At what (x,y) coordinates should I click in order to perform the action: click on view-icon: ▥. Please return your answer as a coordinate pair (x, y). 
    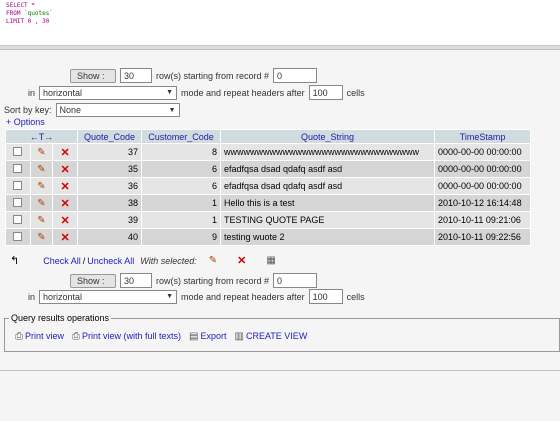
    Looking at the image, I should click on (239, 336).